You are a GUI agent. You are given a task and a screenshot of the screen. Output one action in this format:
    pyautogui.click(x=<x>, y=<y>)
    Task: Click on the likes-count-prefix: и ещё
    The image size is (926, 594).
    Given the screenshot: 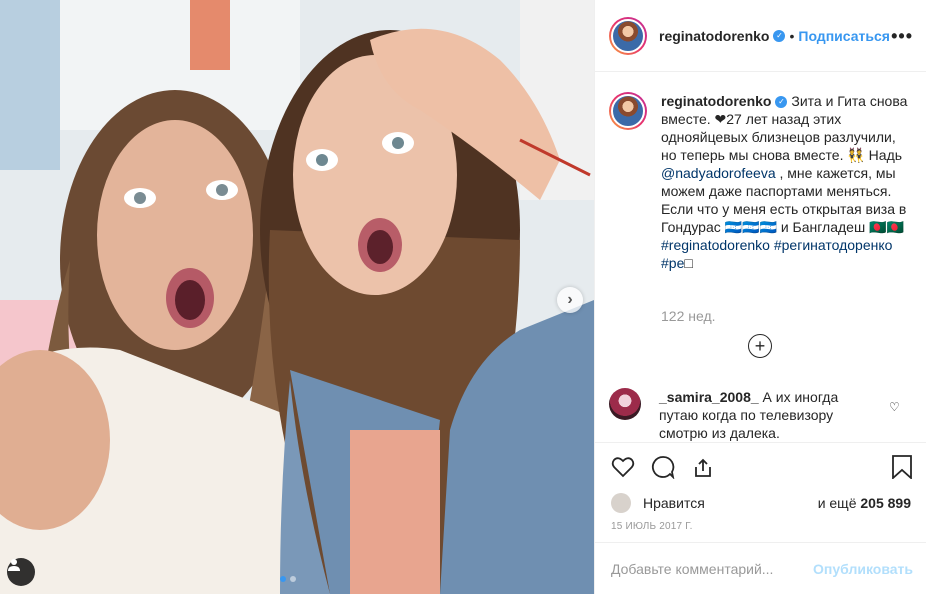 What is the action you would take?
    pyautogui.click(x=839, y=503)
    